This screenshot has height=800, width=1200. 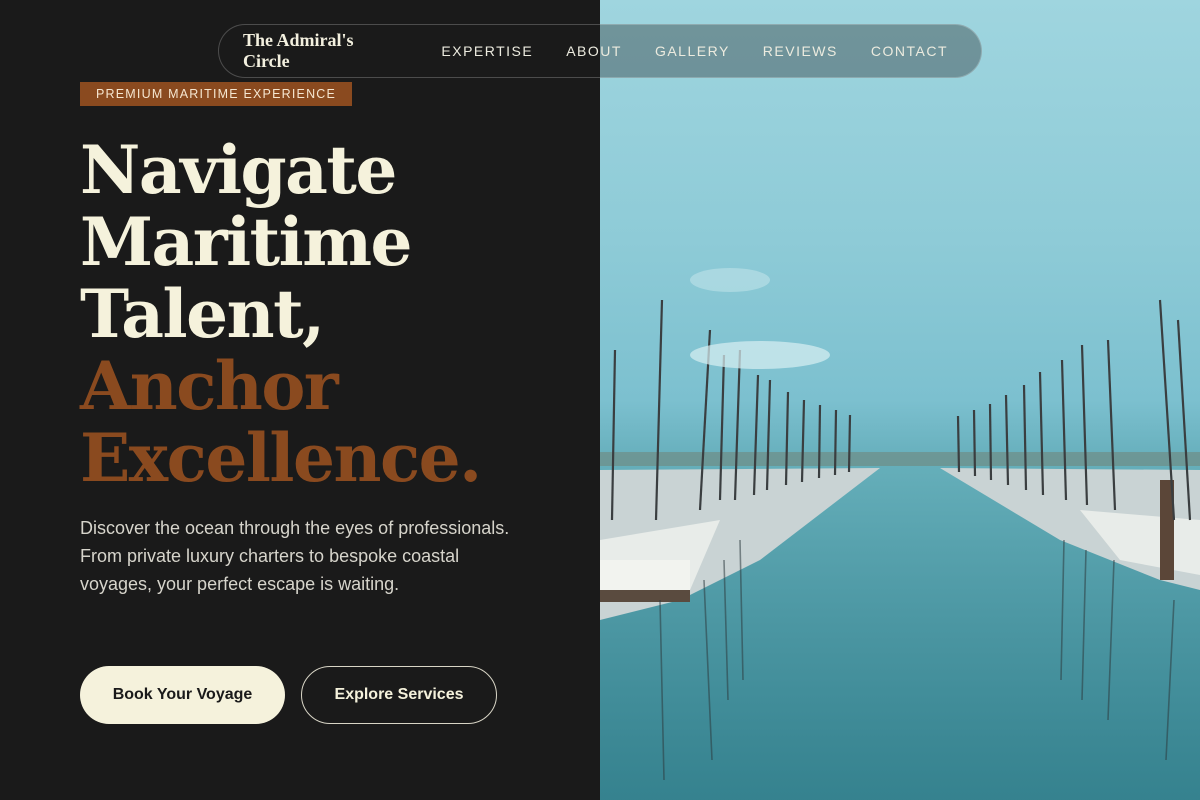 What do you see at coordinates (182, 695) in the screenshot?
I see `book-voyage-button: Book Your Voyage` at bounding box center [182, 695].